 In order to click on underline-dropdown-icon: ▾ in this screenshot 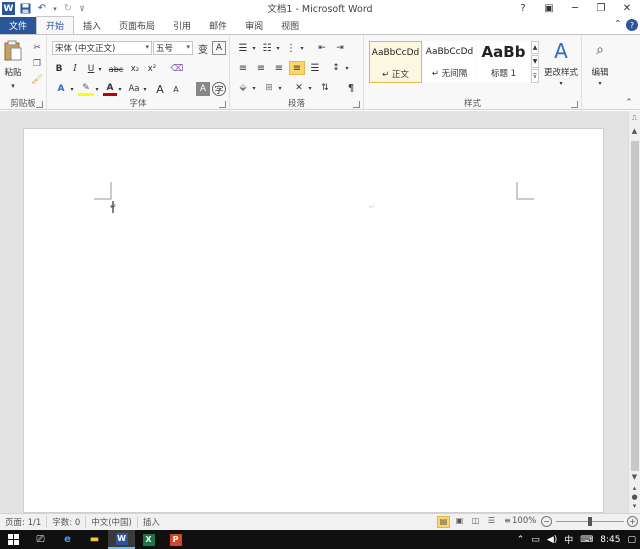, I will do `click(100, 69)`.